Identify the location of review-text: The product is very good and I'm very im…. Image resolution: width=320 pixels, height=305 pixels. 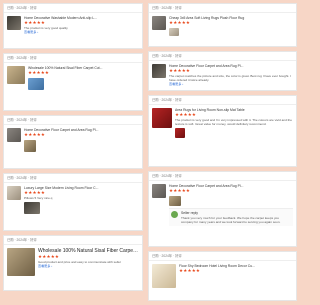
(233, 122).